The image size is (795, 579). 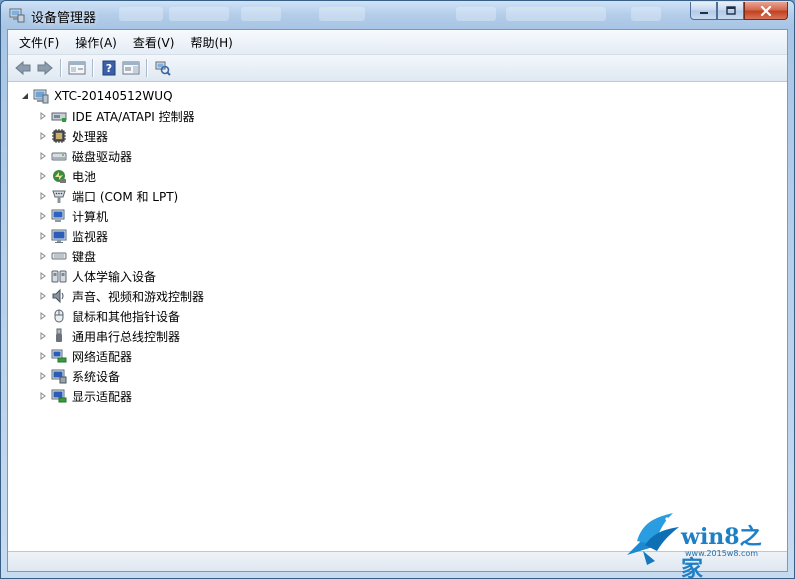 What do you see at coordinates (102, 156) in the screenshot?
I see `tree-item-label: 磁盘驱动器` at bounding box center [102, 156].